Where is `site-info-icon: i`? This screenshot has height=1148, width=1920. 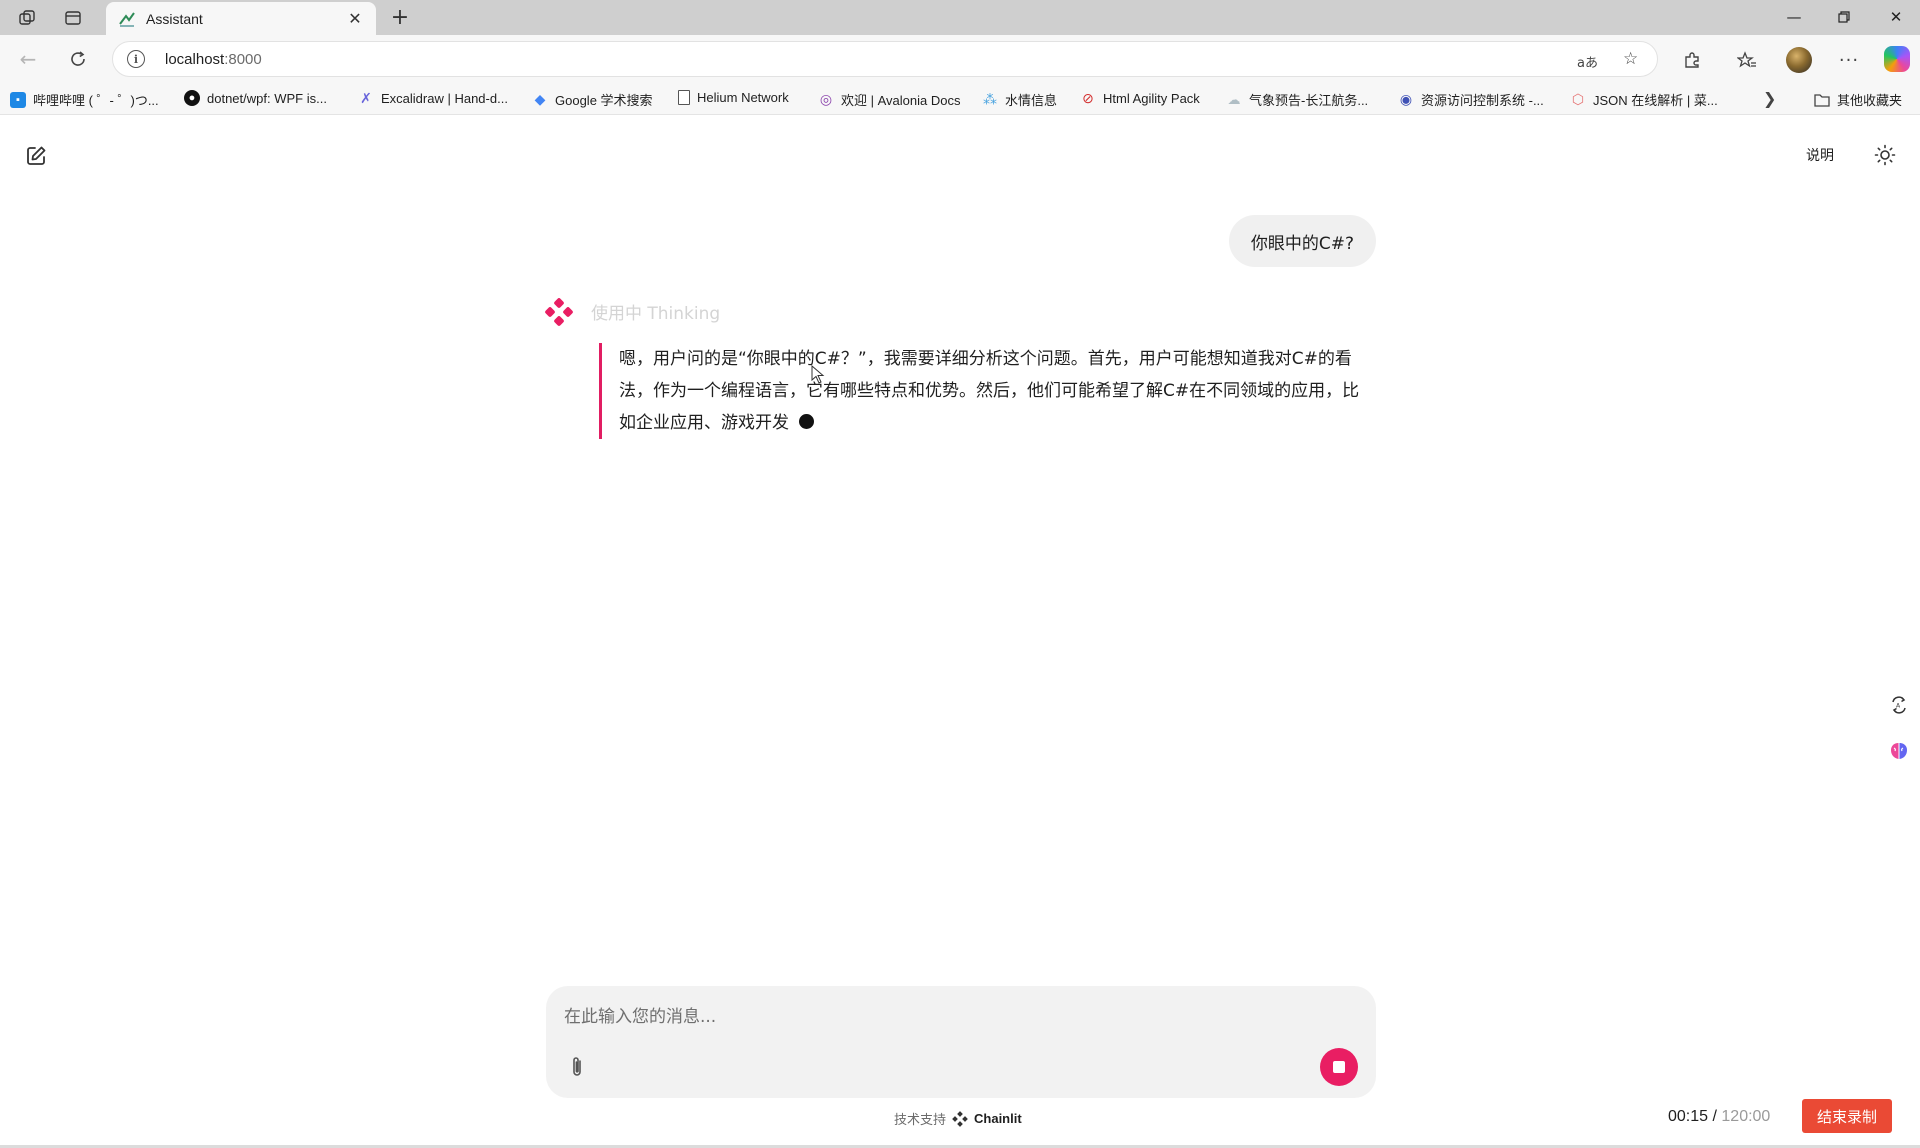 site-info-icon: i is located at coordinates (136, 59).